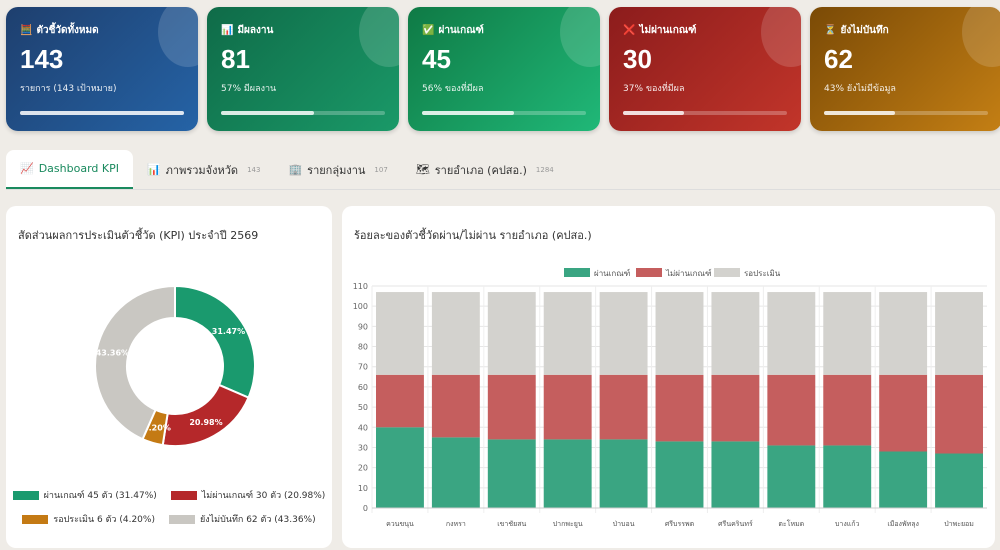  I want to click on tab-0: 📈 Dashboard KPI, so click(69, 169).